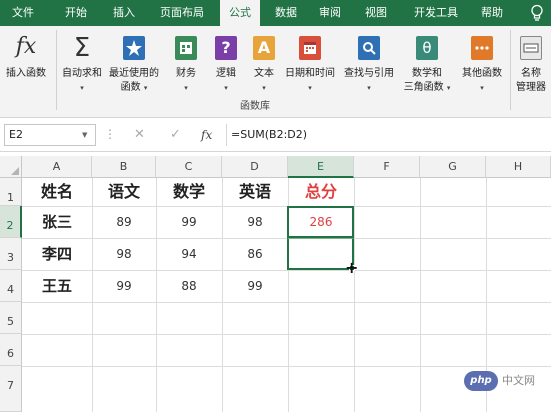 This screenshot has width=551, height=412. Describe the element at coordinates (310, 48) in the screenshot. I see `calendar-book-icon` at that location.